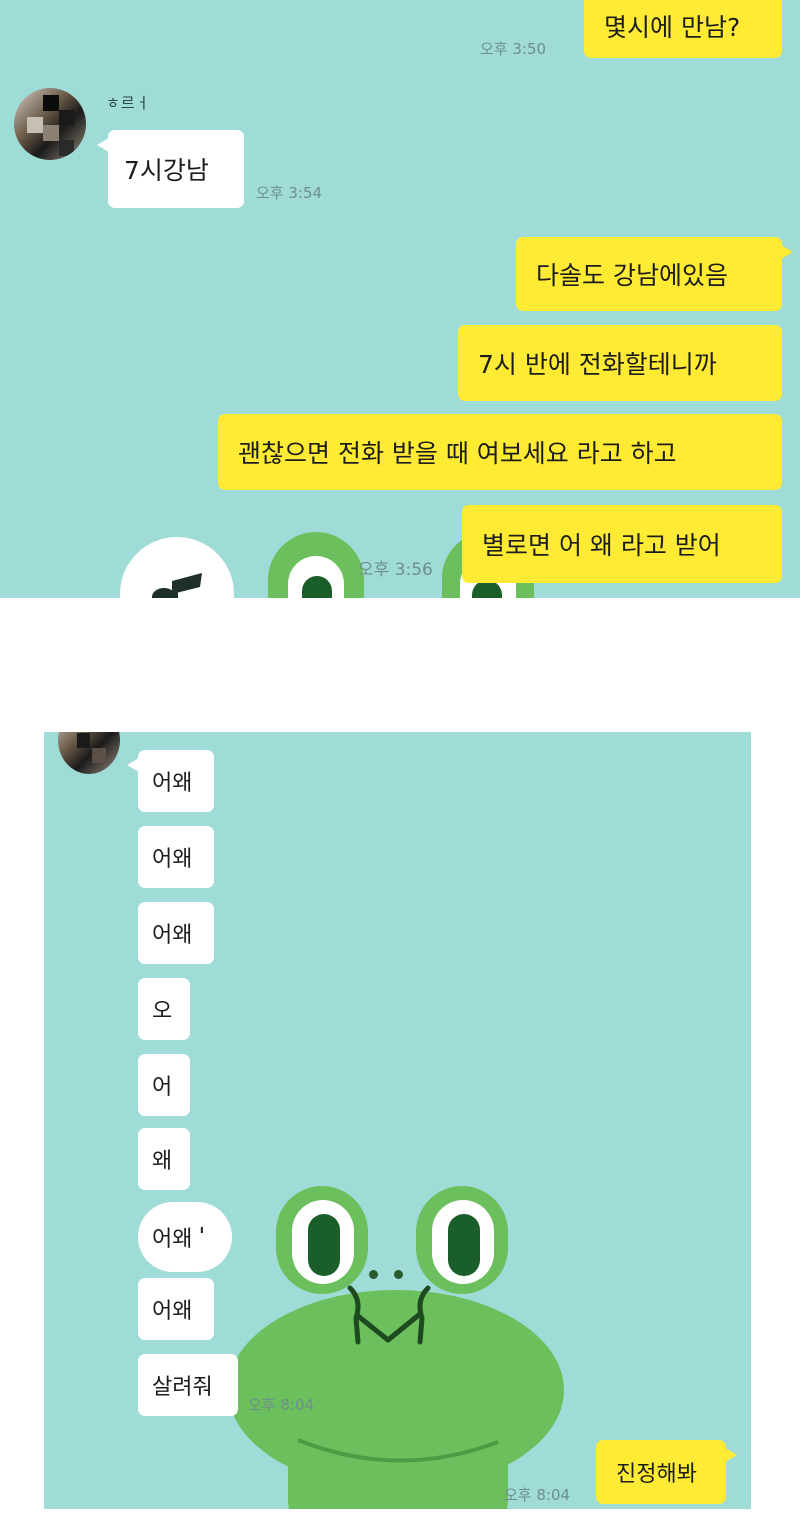  I want to click on message-text: 몇시에 만남?, so click(672, 27).